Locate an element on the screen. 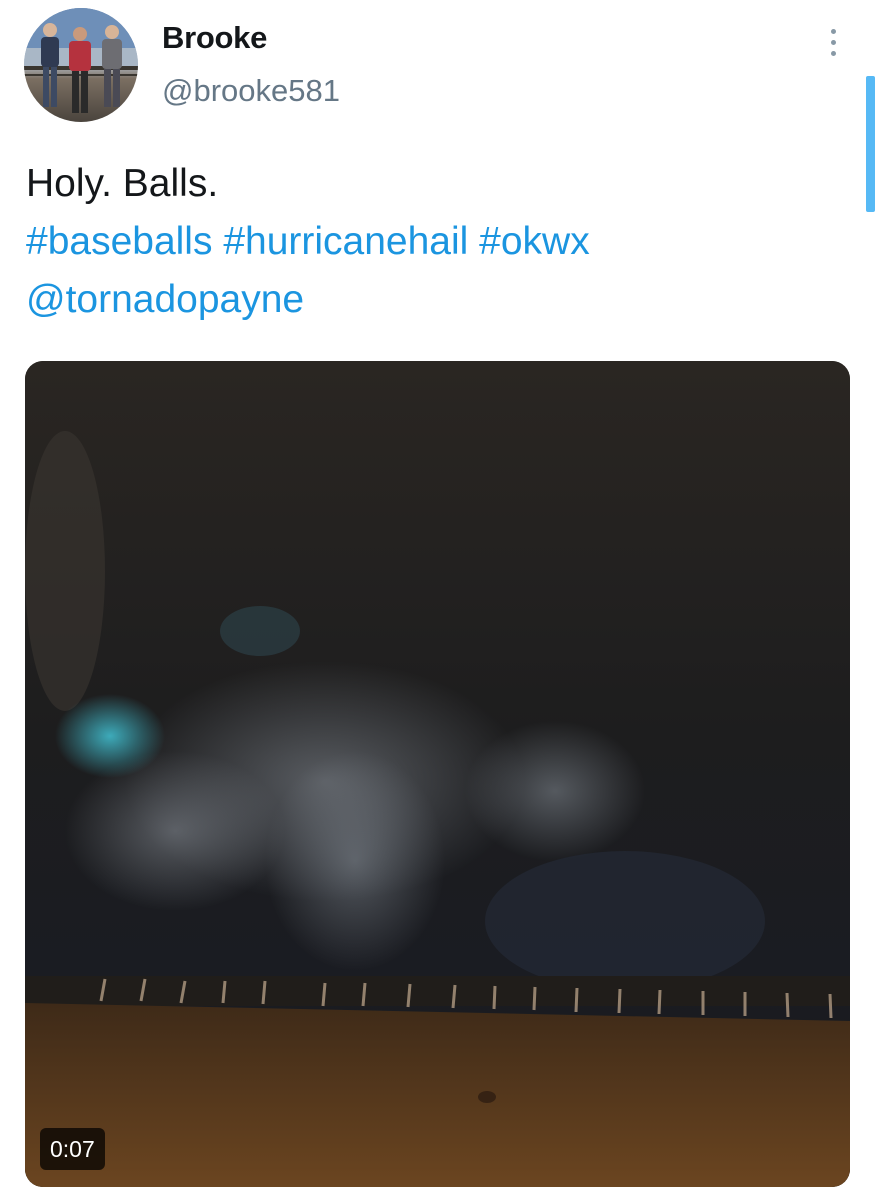 The height and width of the screenshot is (1200, 875). hashtag-line: #baseballs #hurricanehail #okwx is located at coordinates (436, 242).